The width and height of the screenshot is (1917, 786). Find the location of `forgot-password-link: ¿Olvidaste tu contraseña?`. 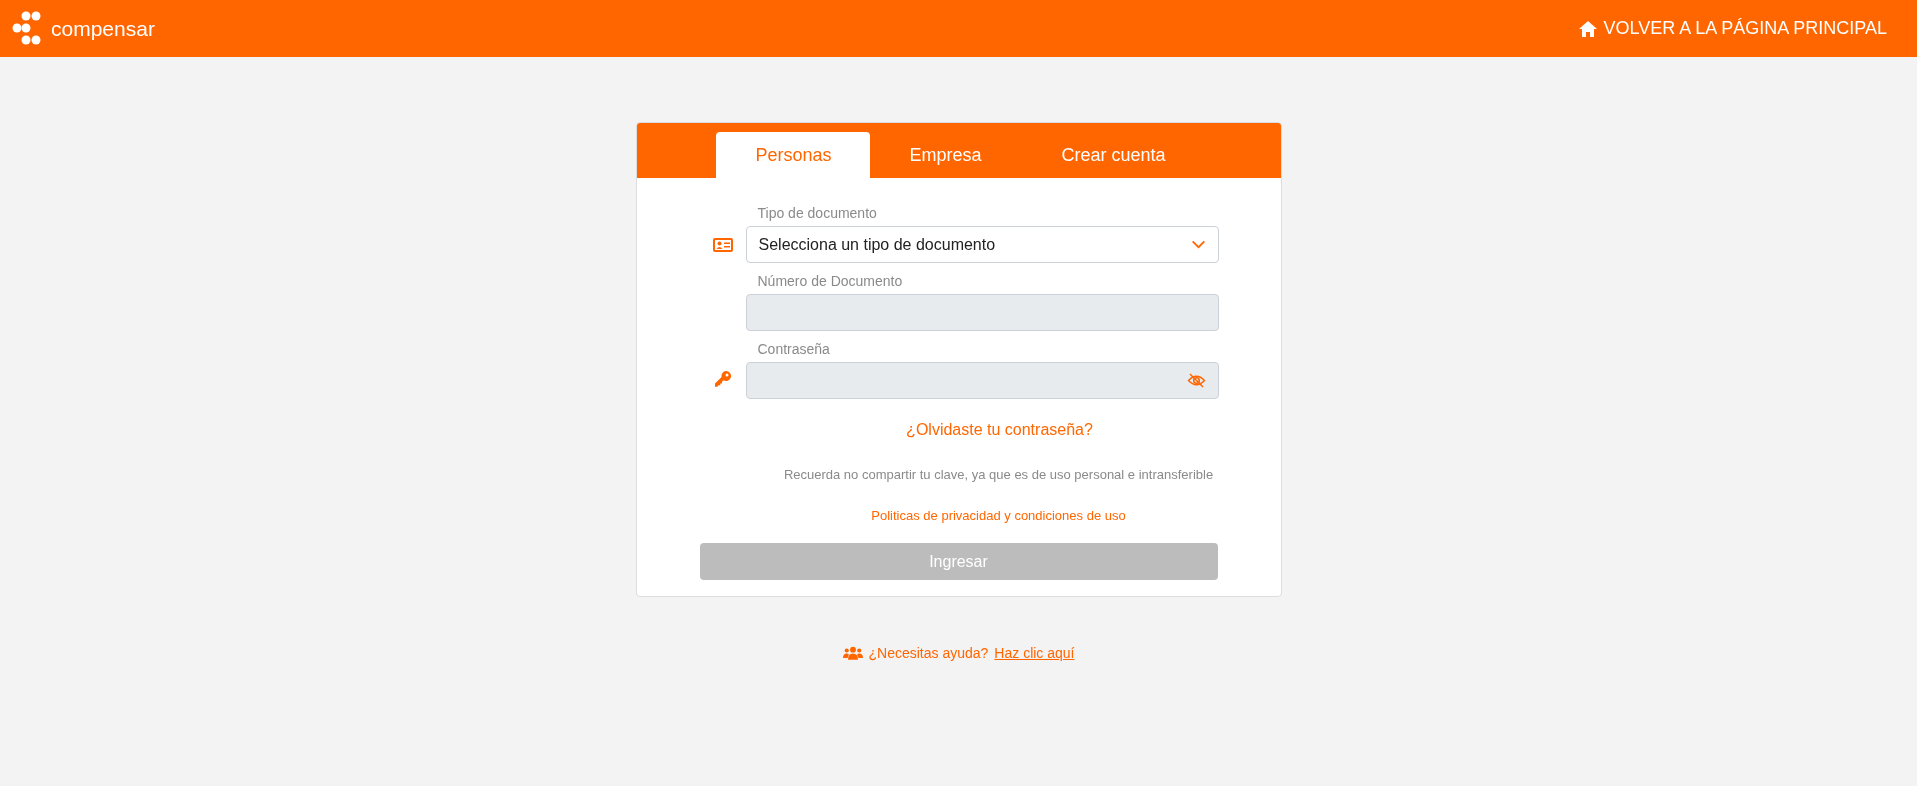

forgot-password-link: ¿Olvidaste tu contraseña? is located at coordinates (999, 430).